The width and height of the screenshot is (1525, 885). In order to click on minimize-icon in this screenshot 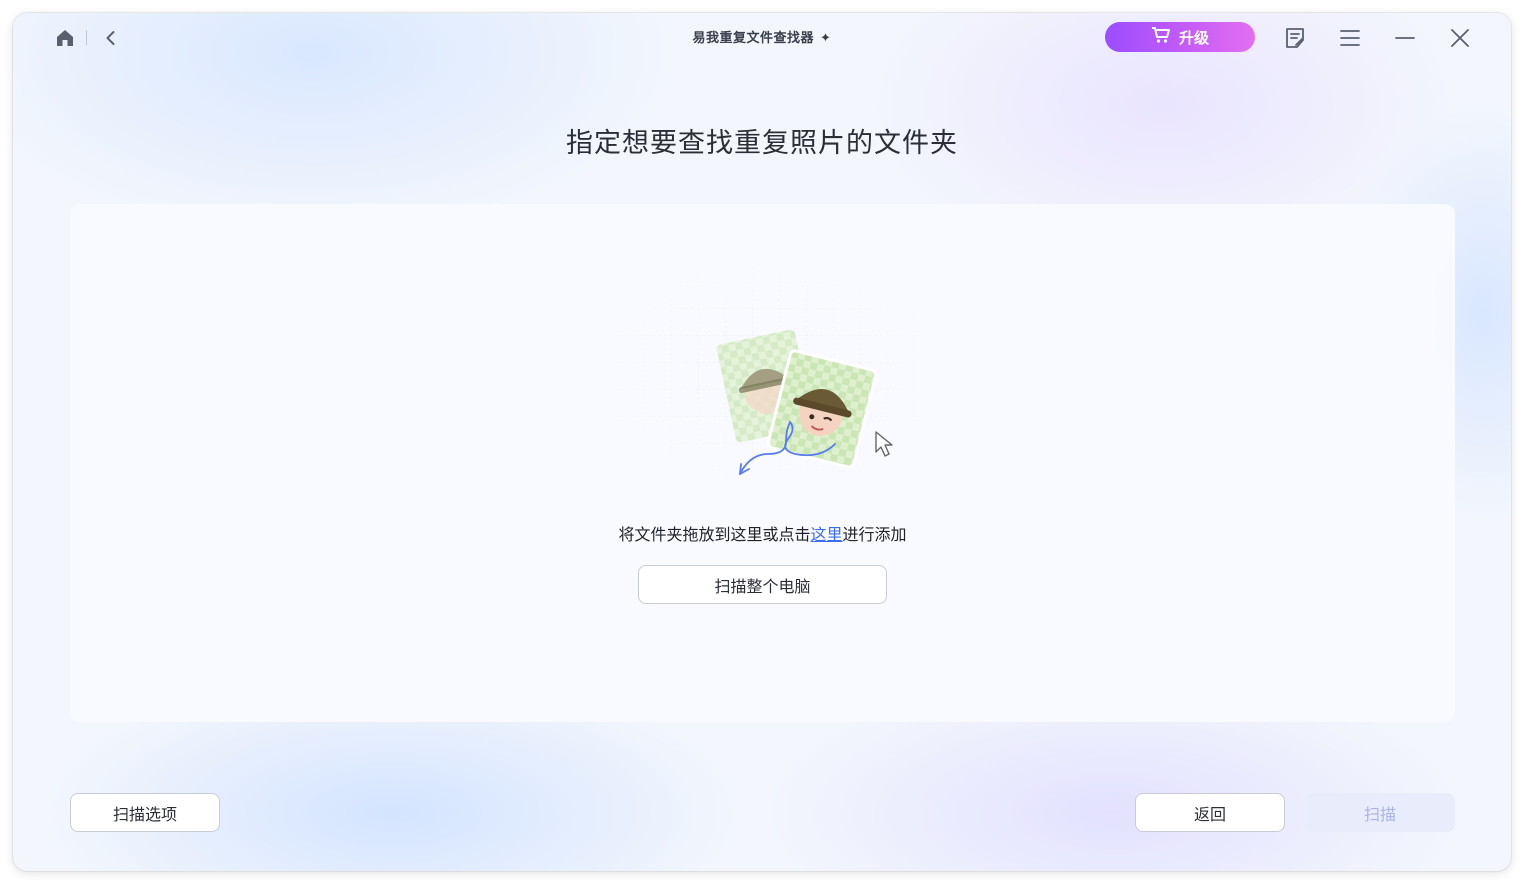, I will do `click(1405, 38)`.